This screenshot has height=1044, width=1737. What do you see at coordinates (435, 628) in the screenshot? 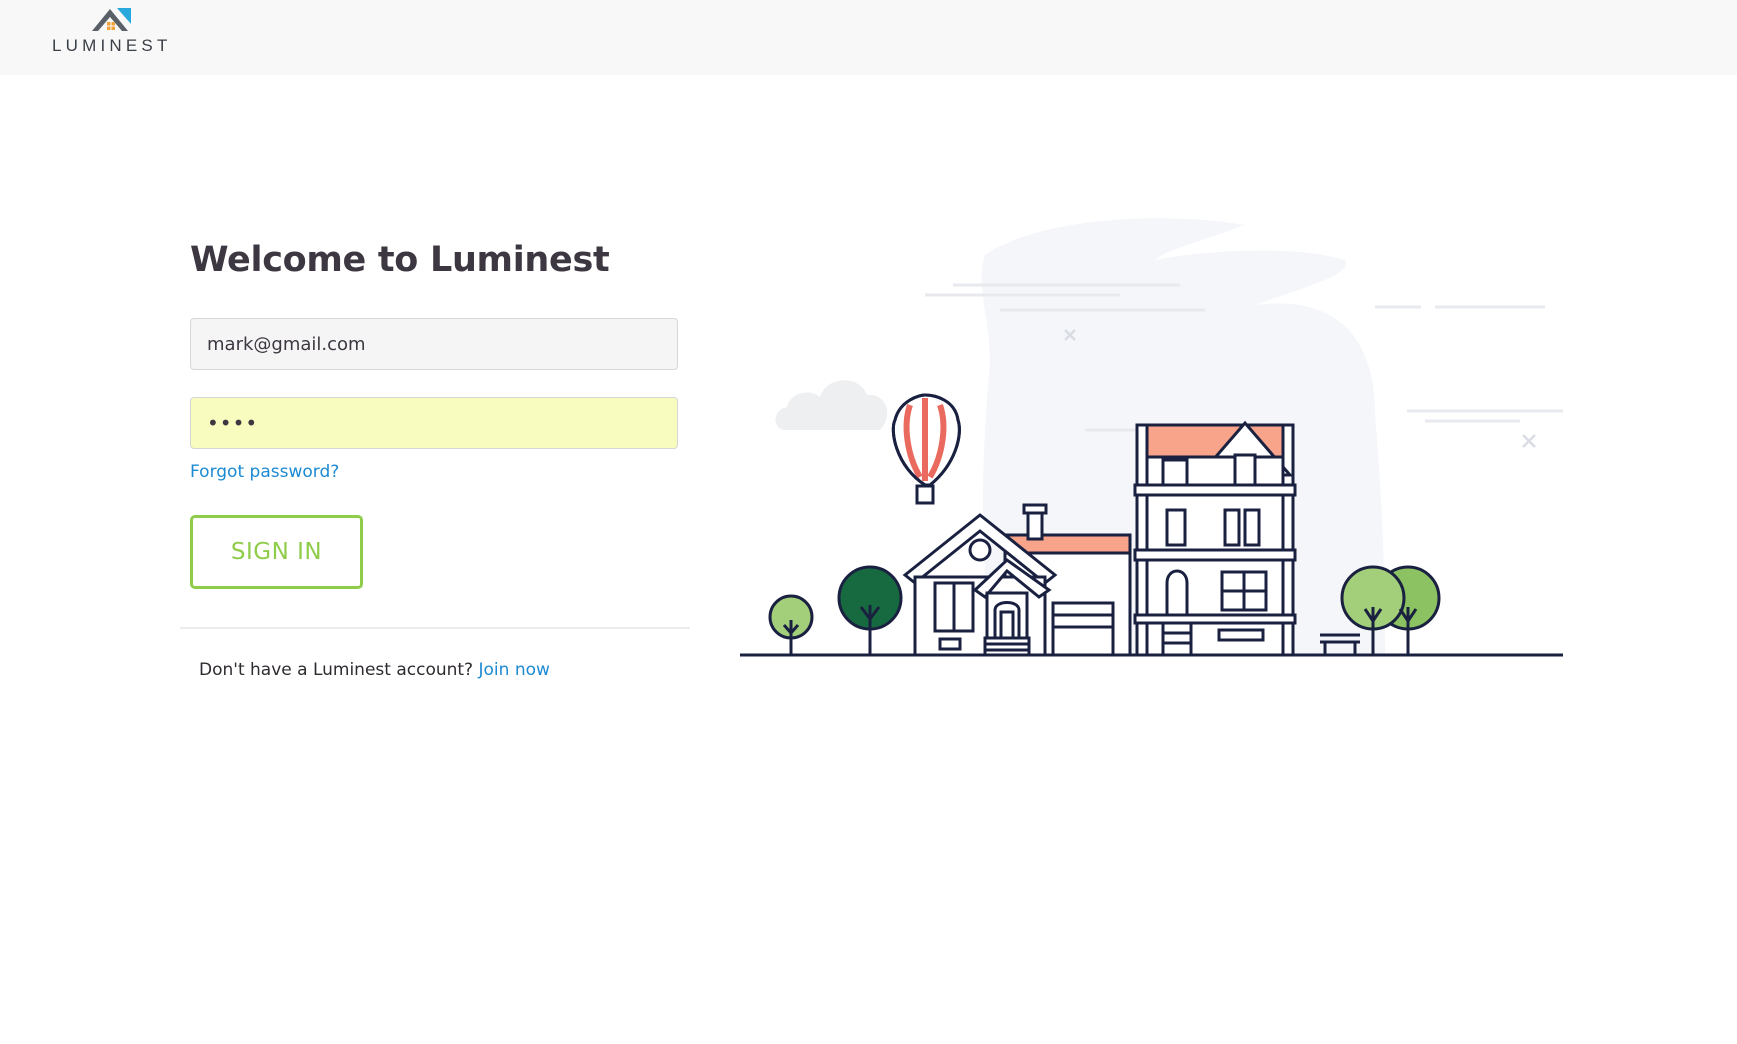
I see `divider` at bounding box center [435, 628].